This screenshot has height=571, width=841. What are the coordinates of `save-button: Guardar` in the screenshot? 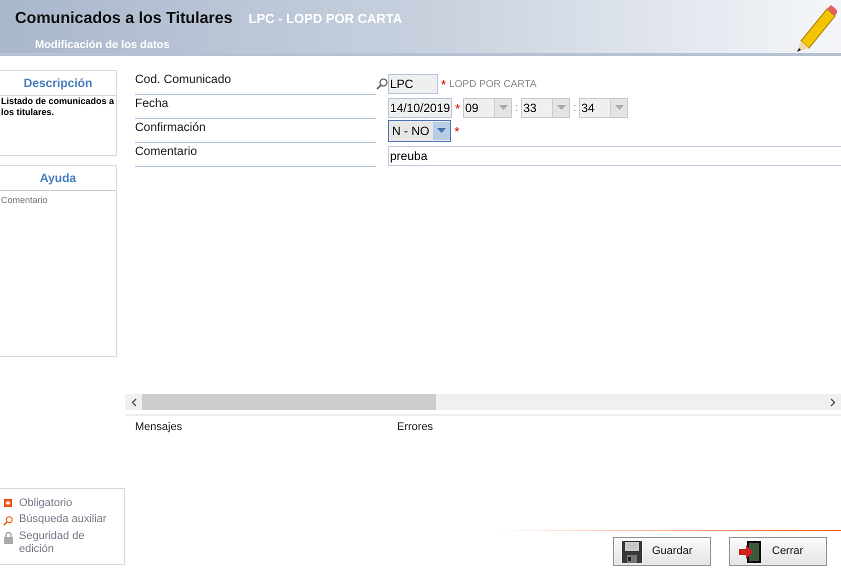 It's located at (662, 551).